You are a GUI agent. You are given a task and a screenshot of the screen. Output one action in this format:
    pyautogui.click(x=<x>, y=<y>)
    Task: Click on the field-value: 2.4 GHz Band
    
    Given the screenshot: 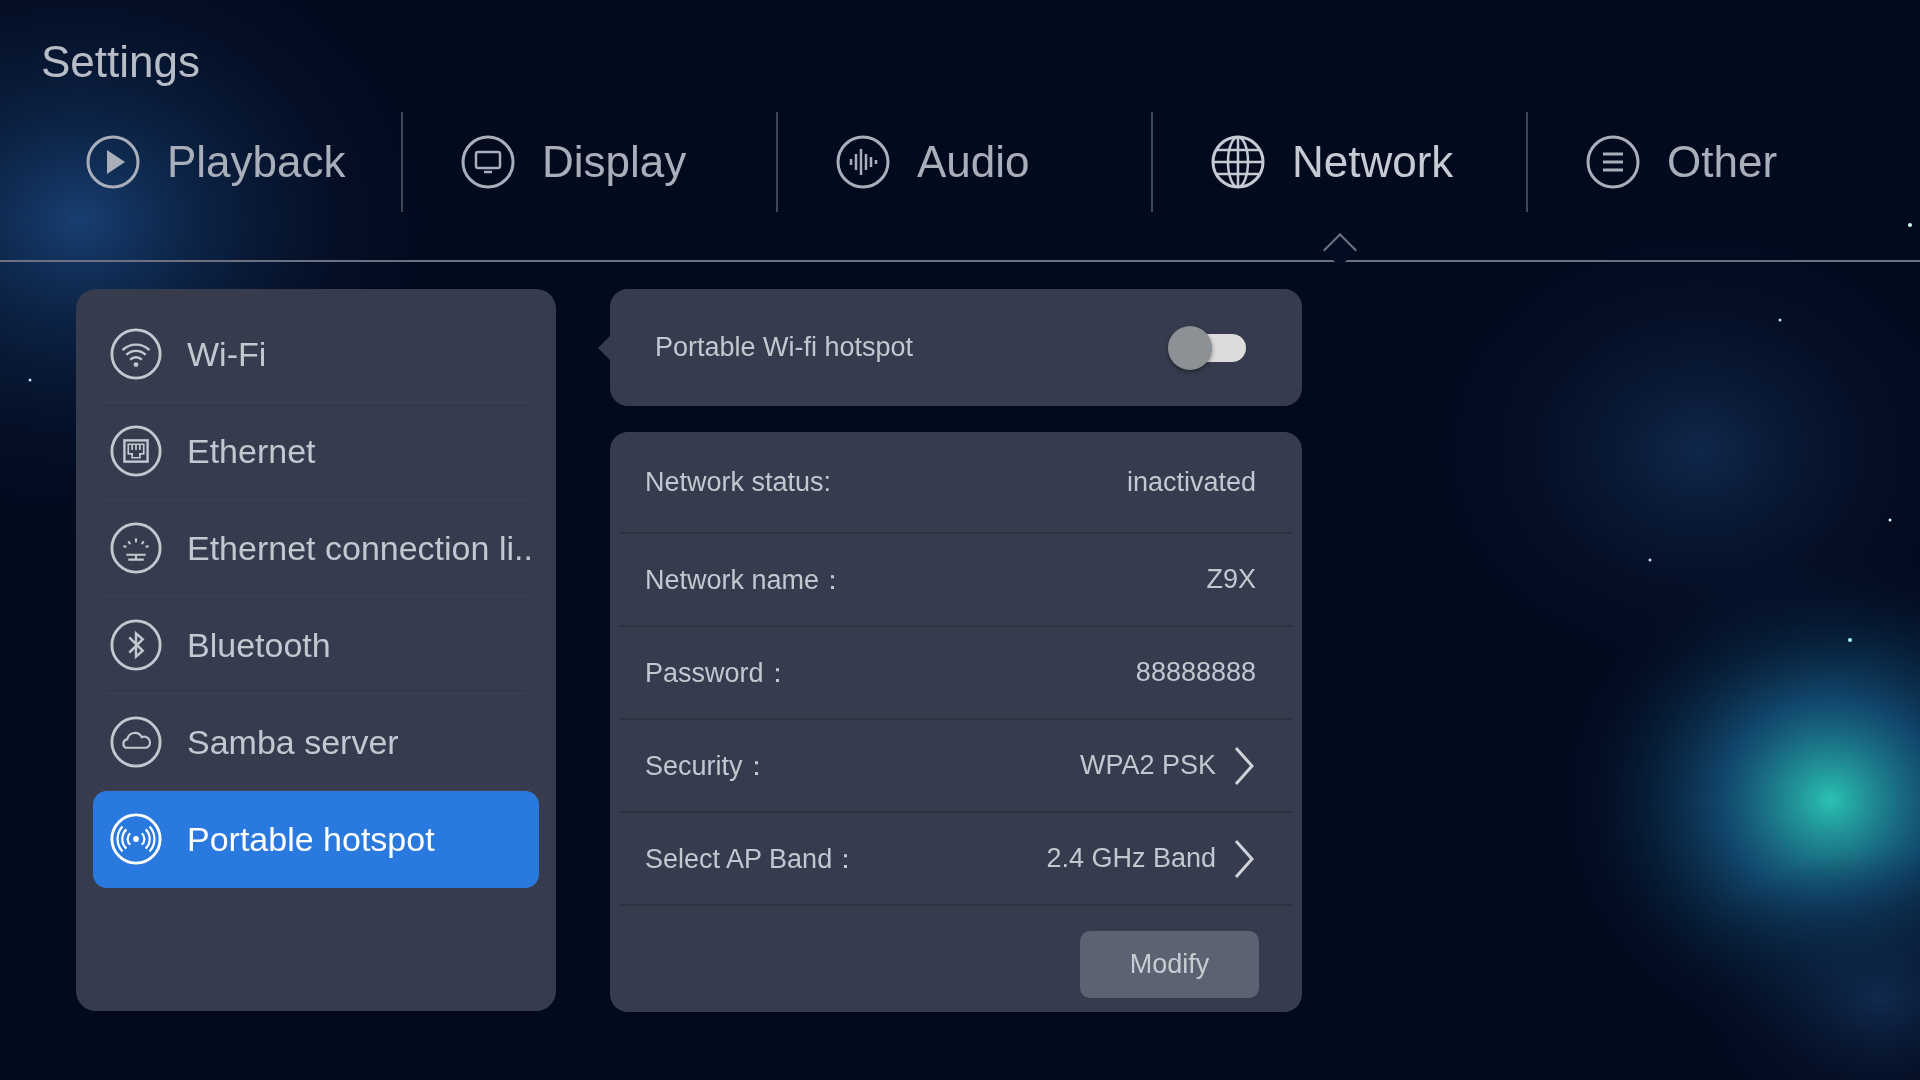 What is the action you would take?
    pyautogui.click(x=1131, y=858)
    